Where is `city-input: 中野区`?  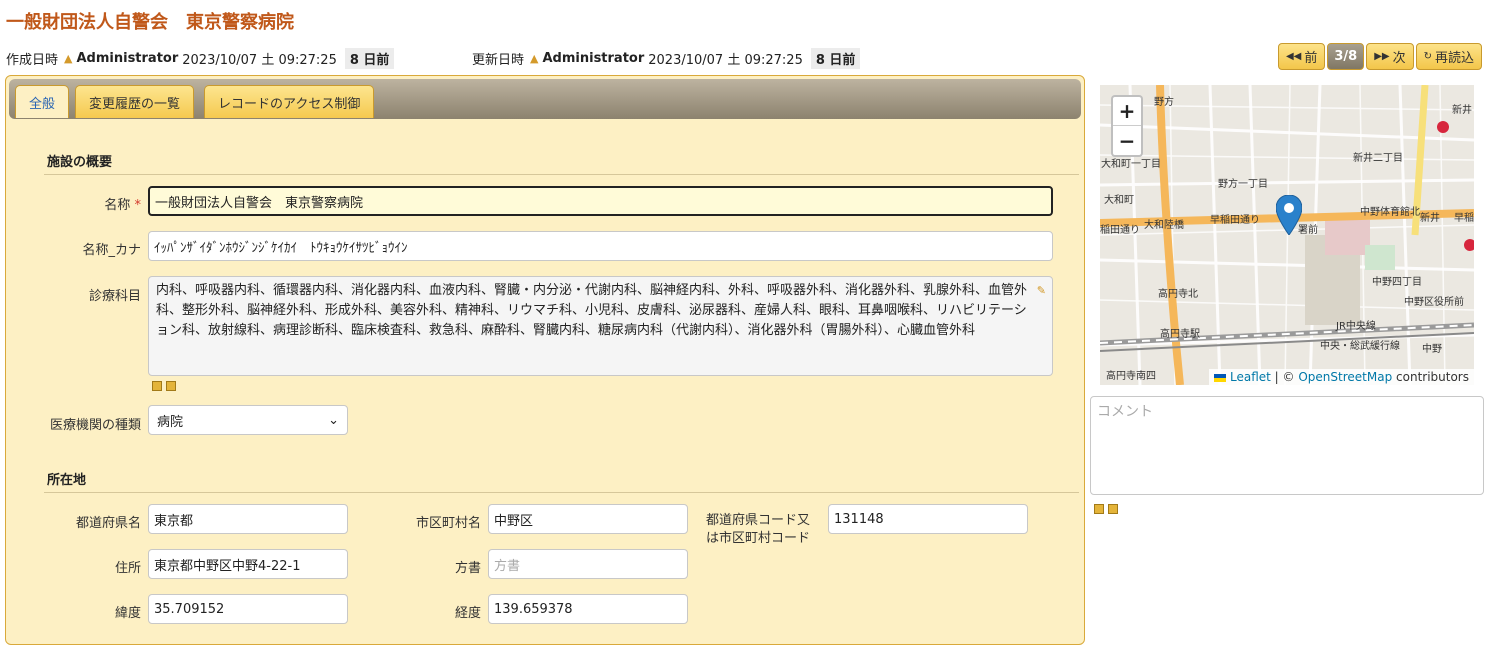
city-input: 中野区 is located at coordinates (588, 519).